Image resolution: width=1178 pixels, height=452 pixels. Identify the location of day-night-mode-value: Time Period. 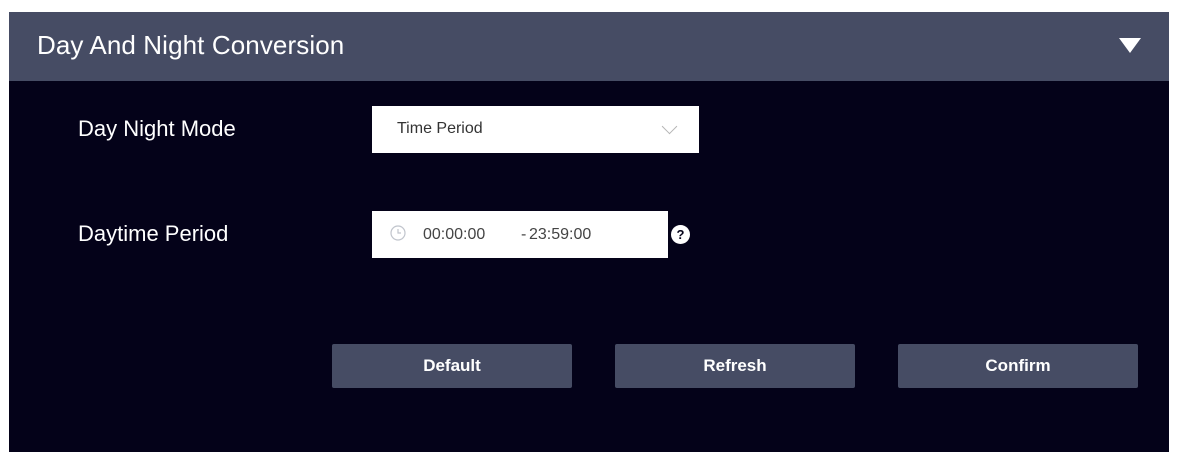
(440, 128).